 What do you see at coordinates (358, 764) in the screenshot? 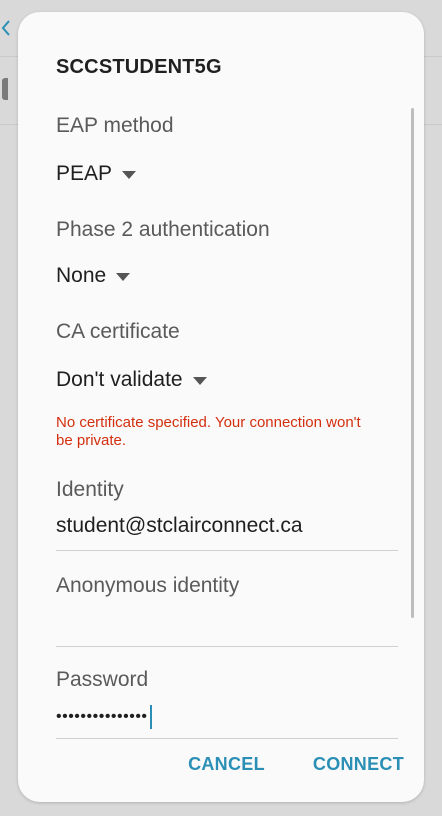
I see `connect-button: CONNECT` at bounding box center [358, 764].